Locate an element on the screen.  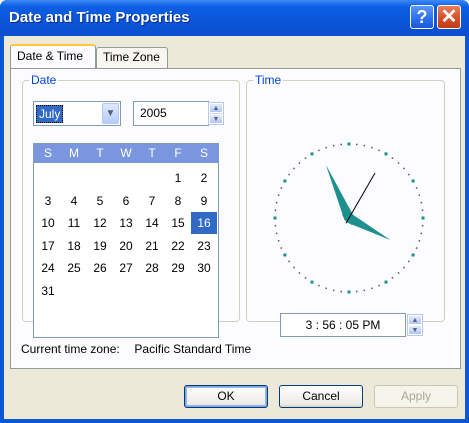
calendar-day: 17 is located at coordinates (48, 246).